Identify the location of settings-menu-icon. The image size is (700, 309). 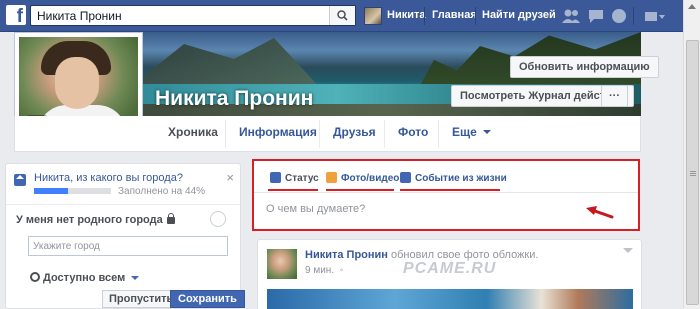
(655, 16).